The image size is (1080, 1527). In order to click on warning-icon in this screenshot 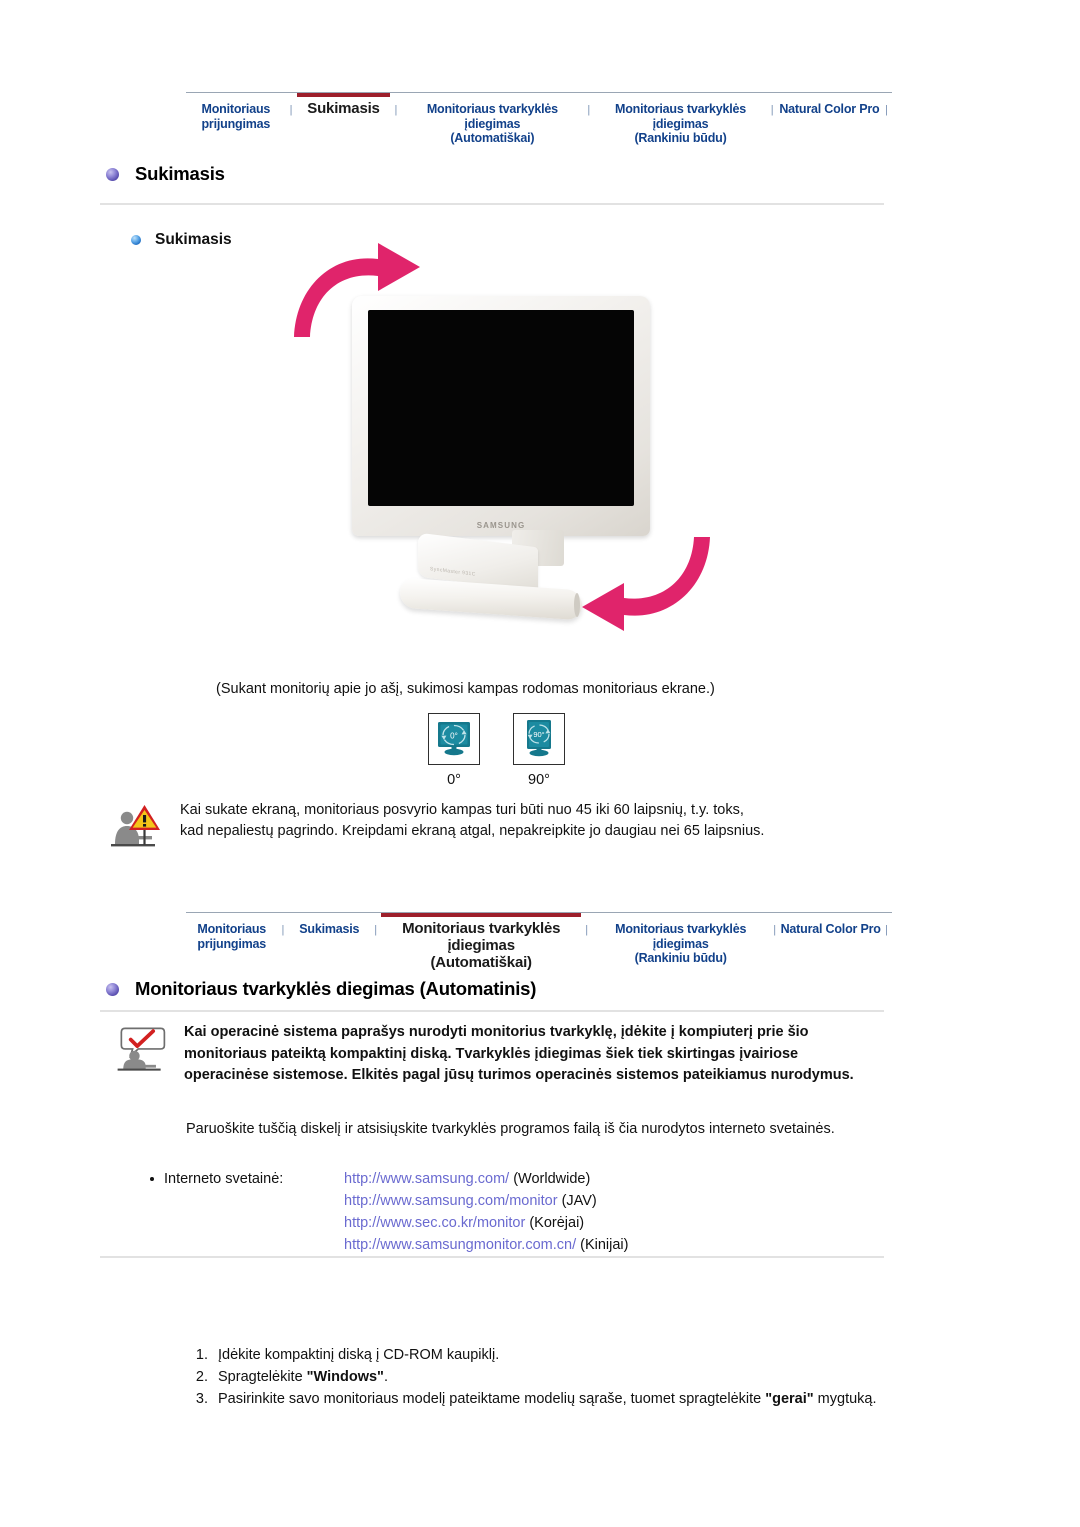, I will do `click(135, 826)`.